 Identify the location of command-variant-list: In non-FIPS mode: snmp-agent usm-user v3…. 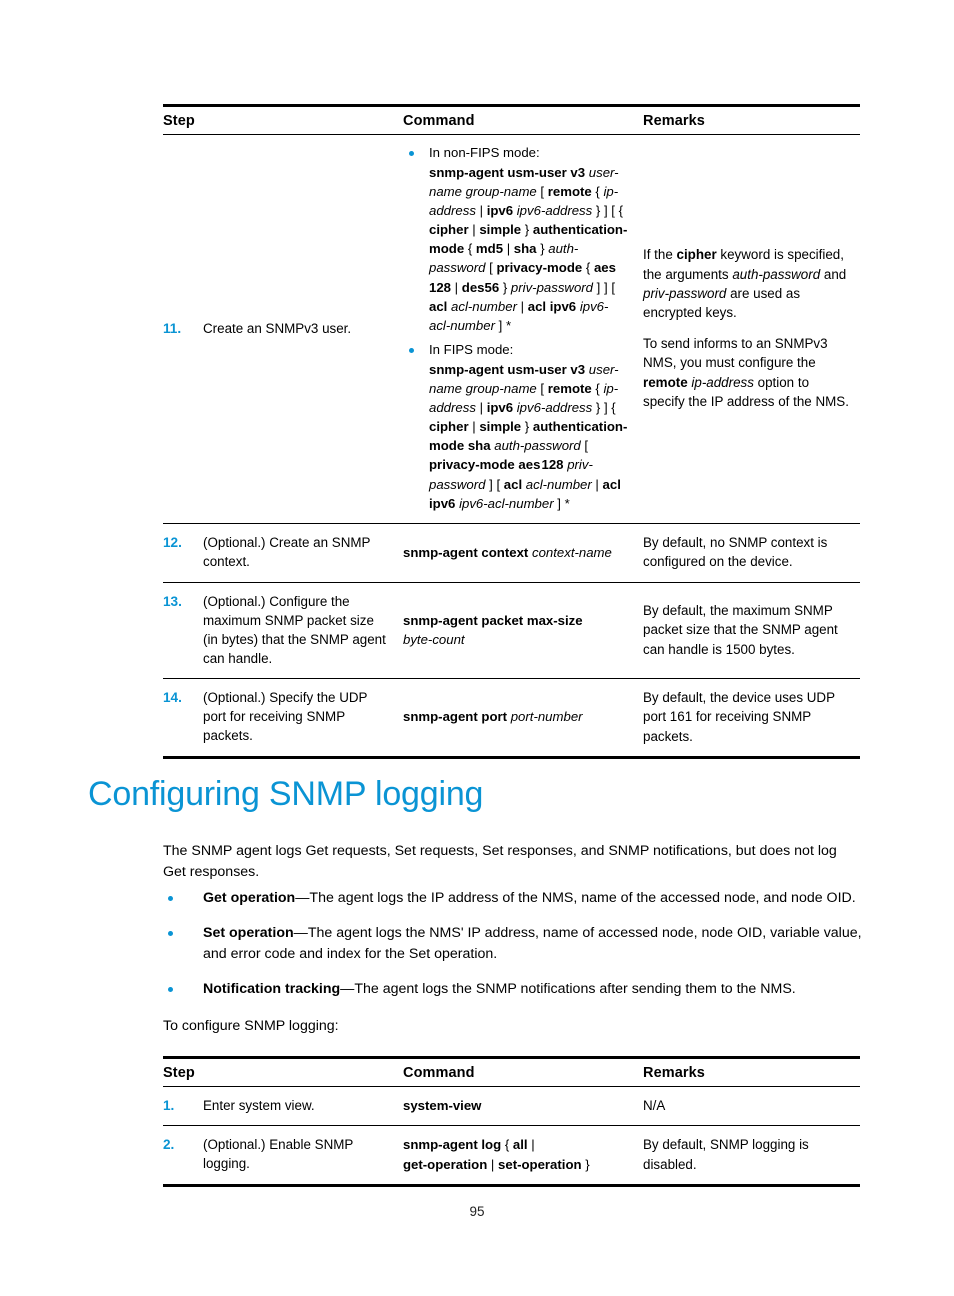
(516, 328).